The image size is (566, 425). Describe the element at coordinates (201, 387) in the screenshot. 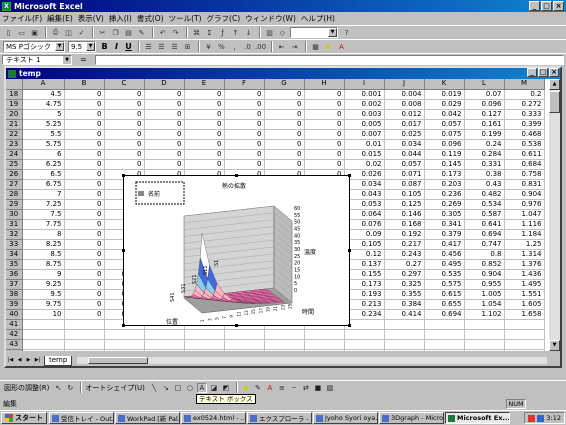

I see `textbox-icon: A` at that location.